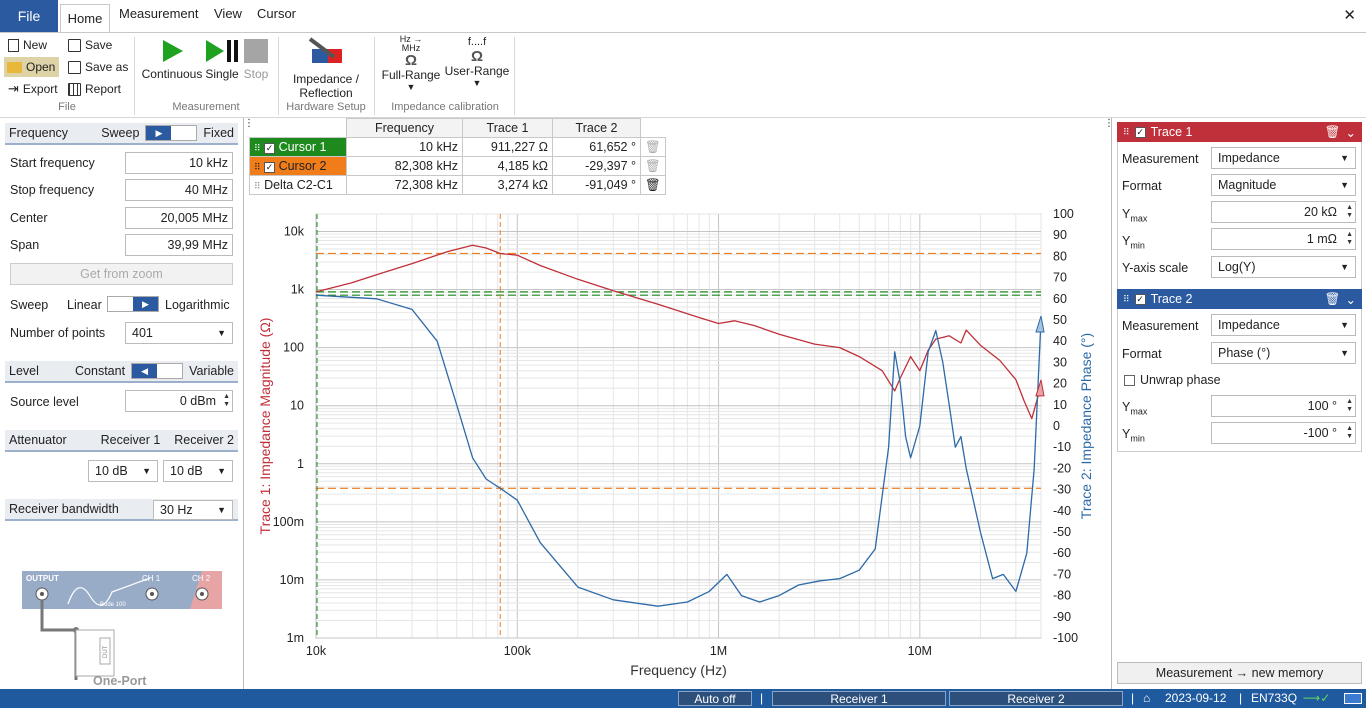  Describe the element at coordinates (458, 128) in the screenshot. I see `cursor-table-header: Frequency Trace 1 Trace 2` at that location.